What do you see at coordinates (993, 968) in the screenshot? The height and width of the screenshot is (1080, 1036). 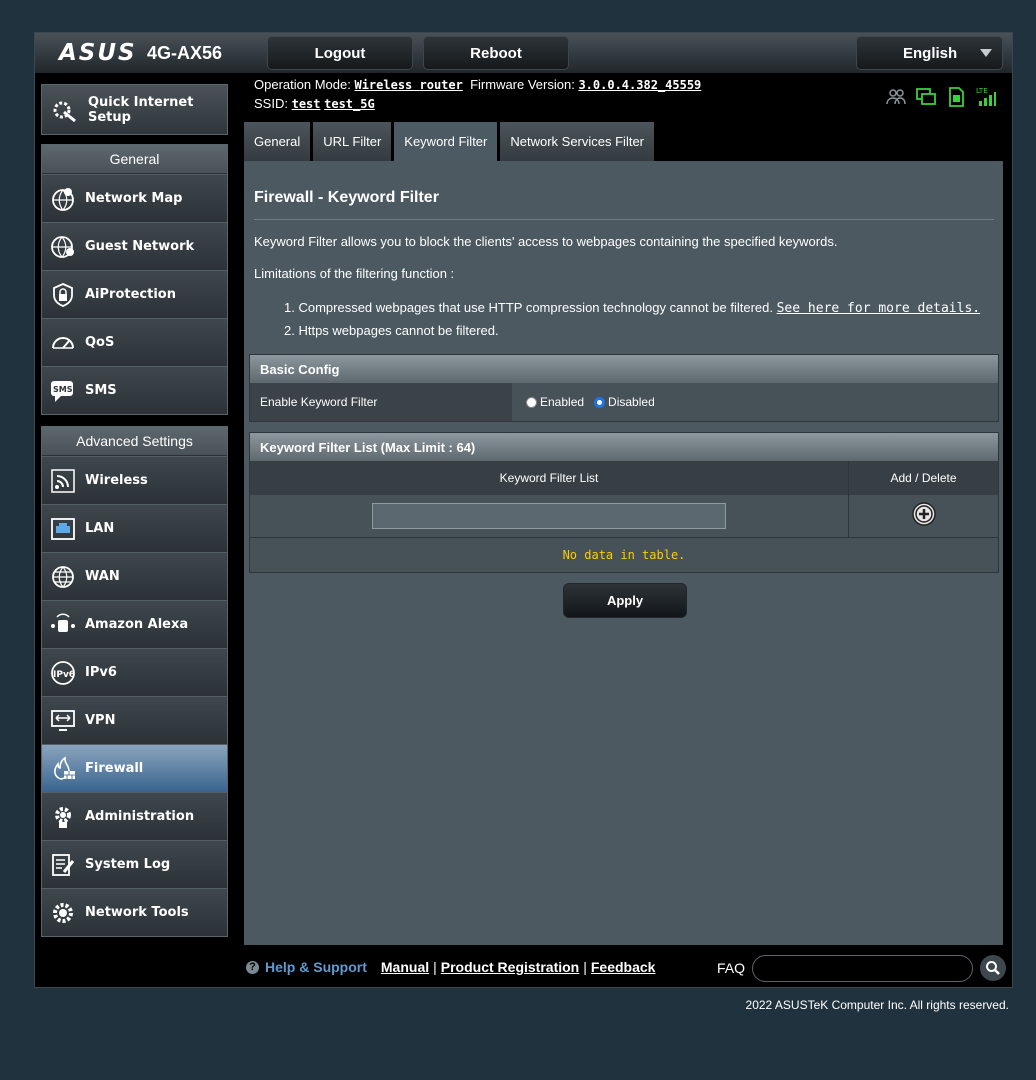 I see `search-icon` at bounding box center [993, 968].